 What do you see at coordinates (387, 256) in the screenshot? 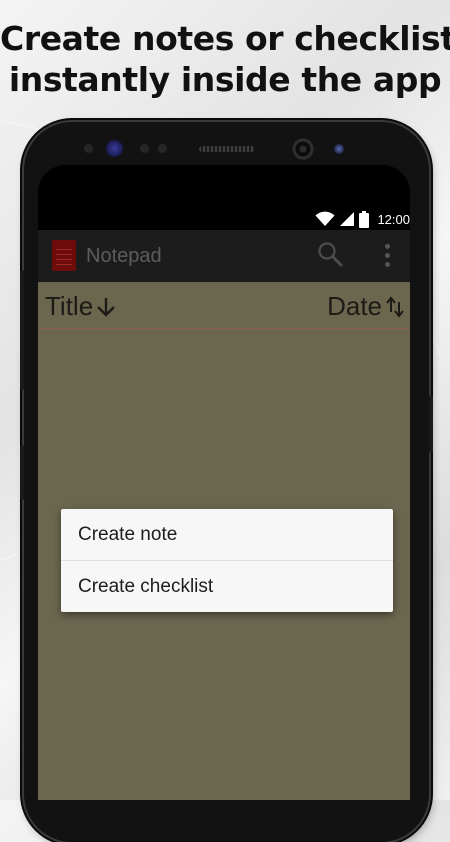
I see `overflow-menu-icon` at bounding box center [387, 256].